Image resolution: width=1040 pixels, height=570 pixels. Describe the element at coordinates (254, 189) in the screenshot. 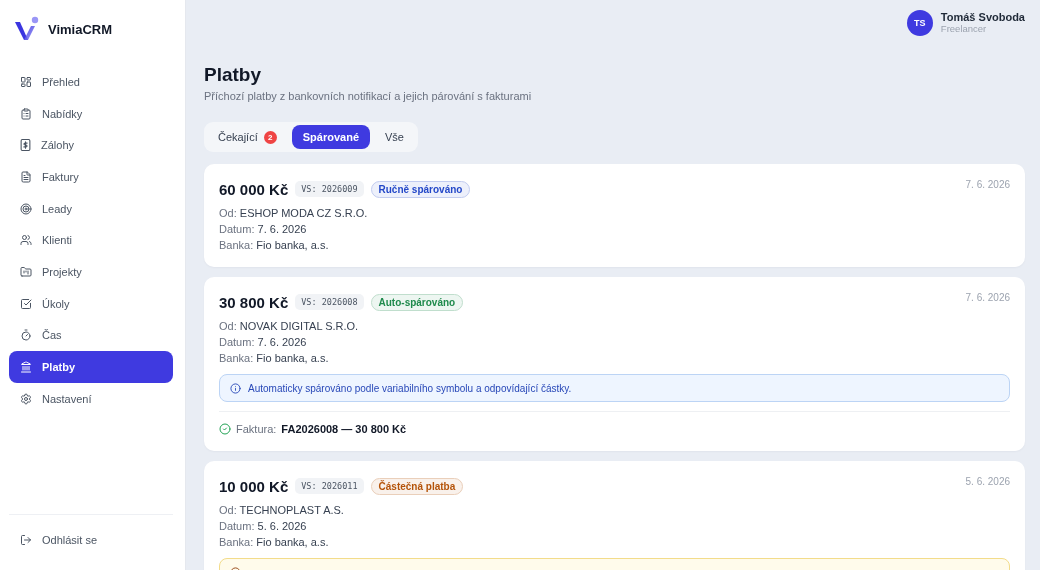

I see `payment-amount: 60 000 Kč` at that location.